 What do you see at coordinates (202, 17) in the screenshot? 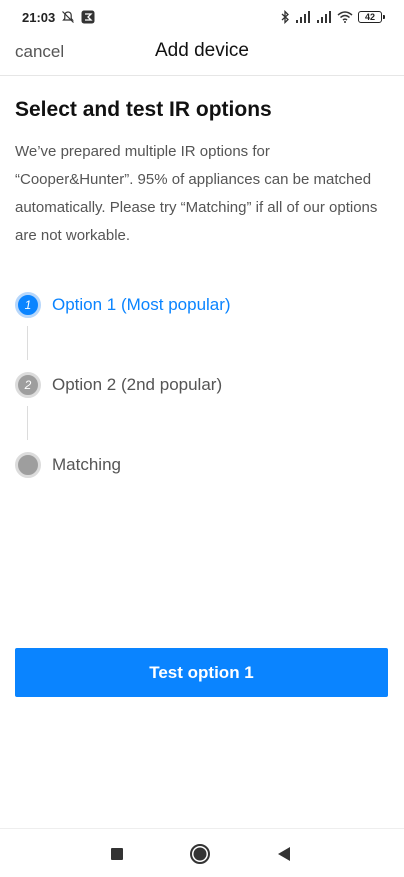
I see `status-bar: 21:03 42` at bounding box center [202, 17].